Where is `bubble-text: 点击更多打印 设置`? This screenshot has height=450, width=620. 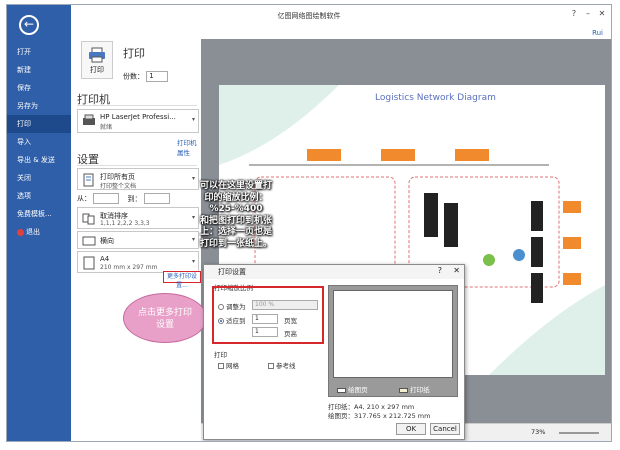 bubble-text: 点击更多打印 设置 is located at coordinates (165, 319).